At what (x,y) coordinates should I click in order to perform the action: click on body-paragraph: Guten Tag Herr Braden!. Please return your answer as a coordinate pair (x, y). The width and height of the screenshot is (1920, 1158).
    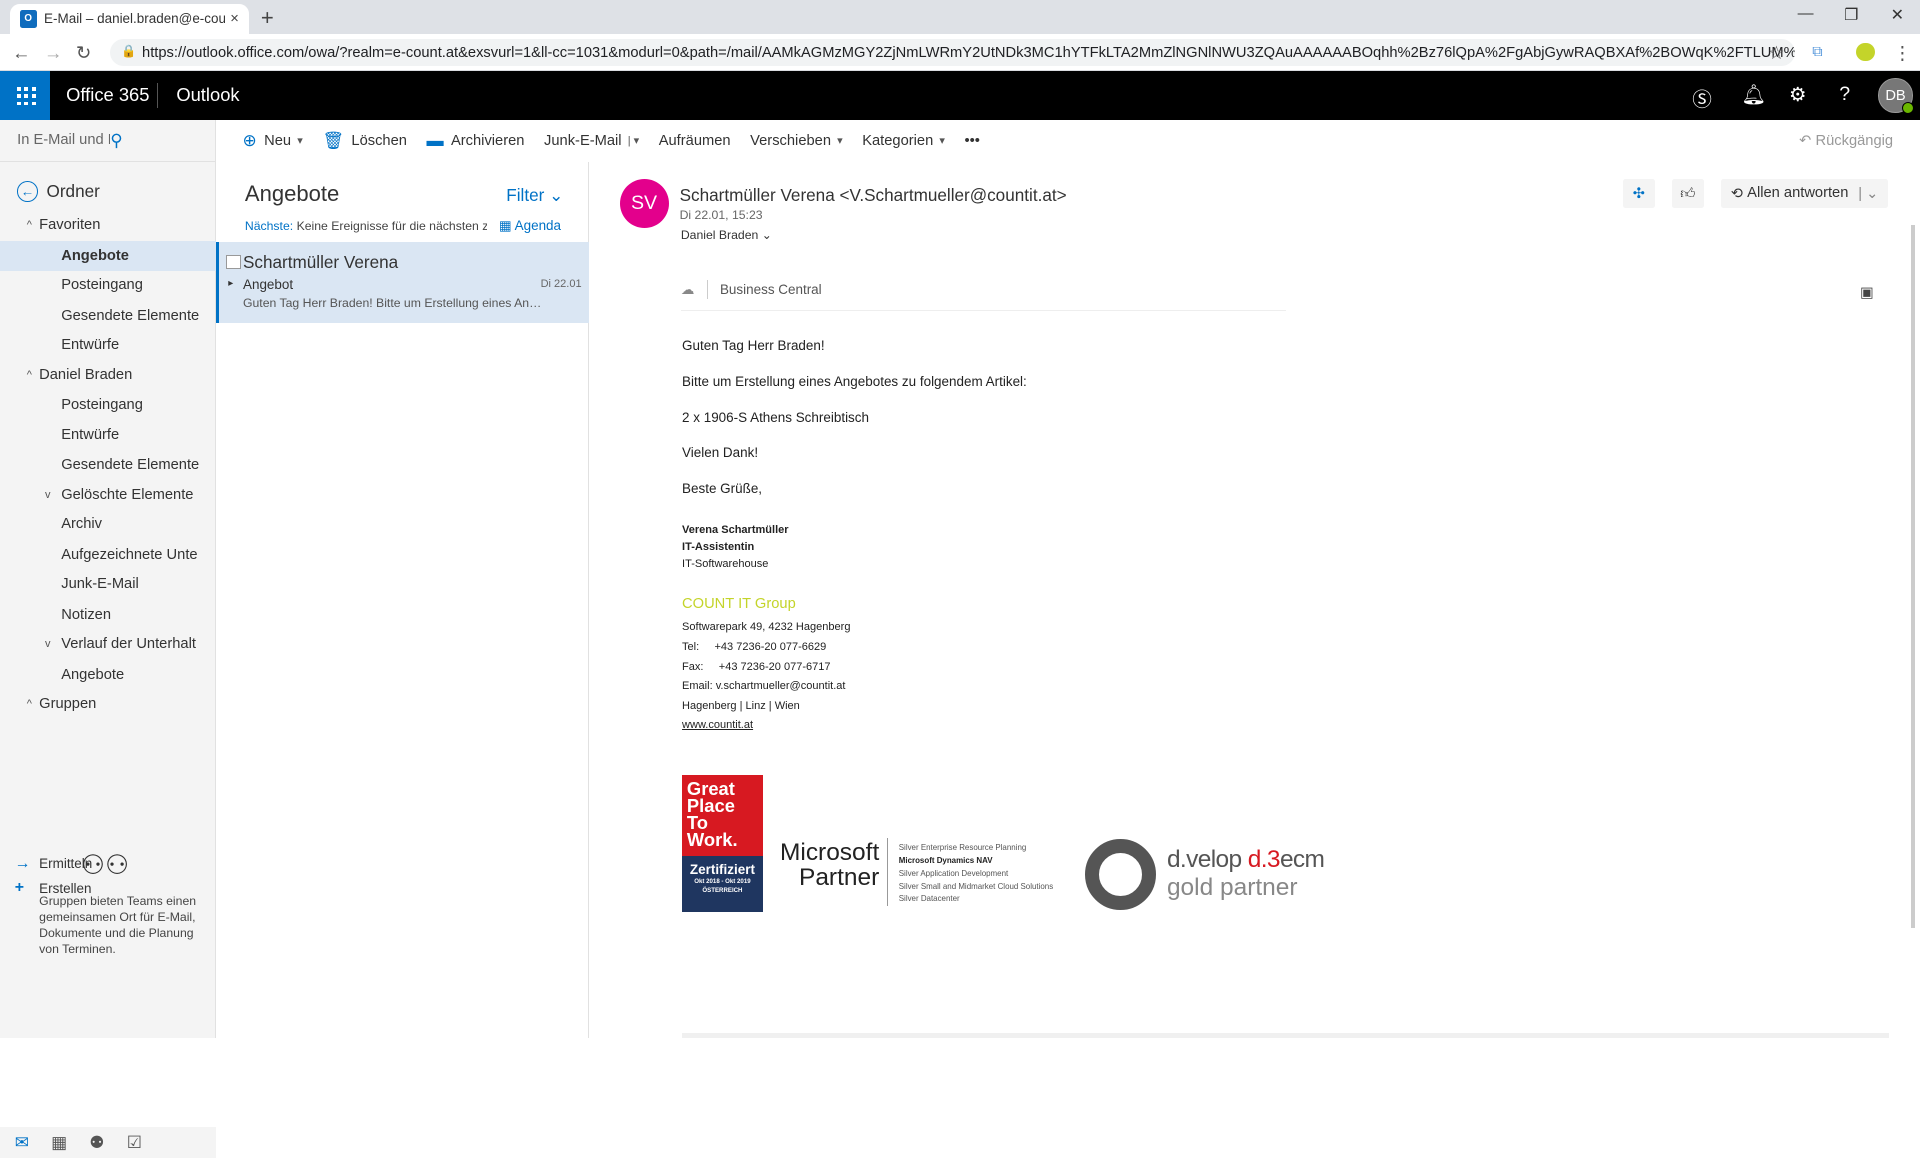
    Looking at the image, I should click on (854, 345).